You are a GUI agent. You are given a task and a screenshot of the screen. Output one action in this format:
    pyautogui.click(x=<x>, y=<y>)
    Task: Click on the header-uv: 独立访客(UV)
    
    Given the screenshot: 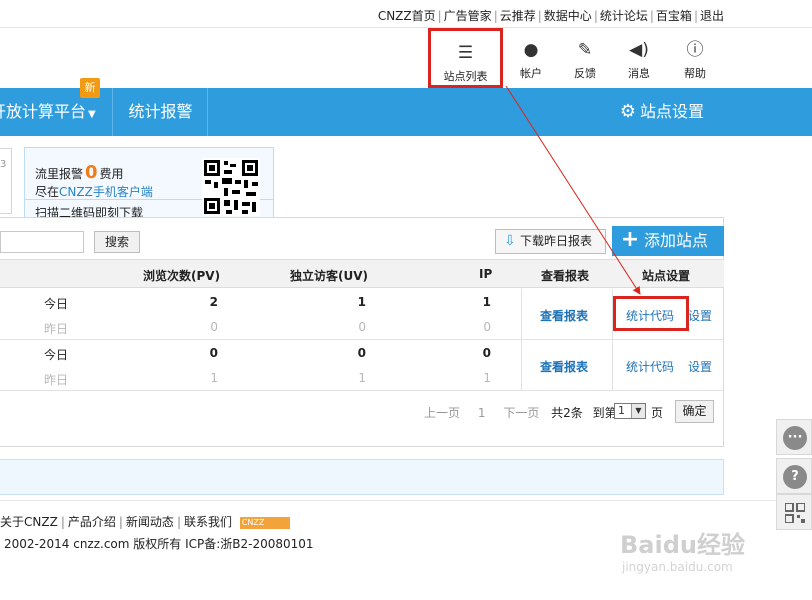 What is the action you would take?
    pyautogui.click(x=329, y=276)
    